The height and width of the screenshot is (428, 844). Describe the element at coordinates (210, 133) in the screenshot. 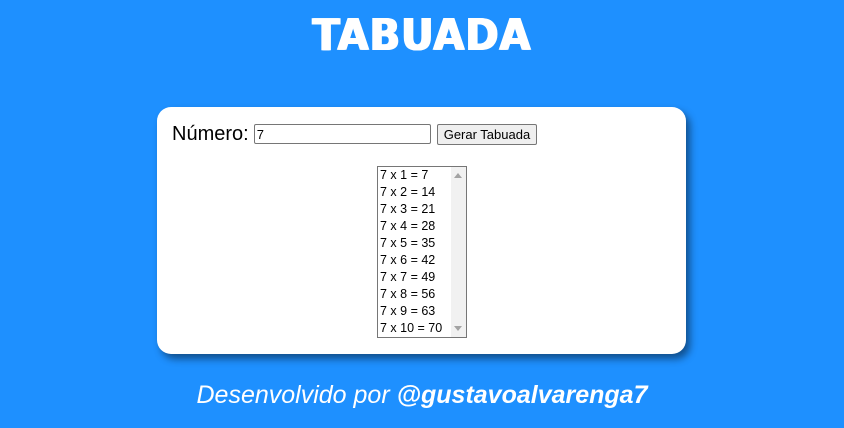

I see `number-label: Número:` at that location.